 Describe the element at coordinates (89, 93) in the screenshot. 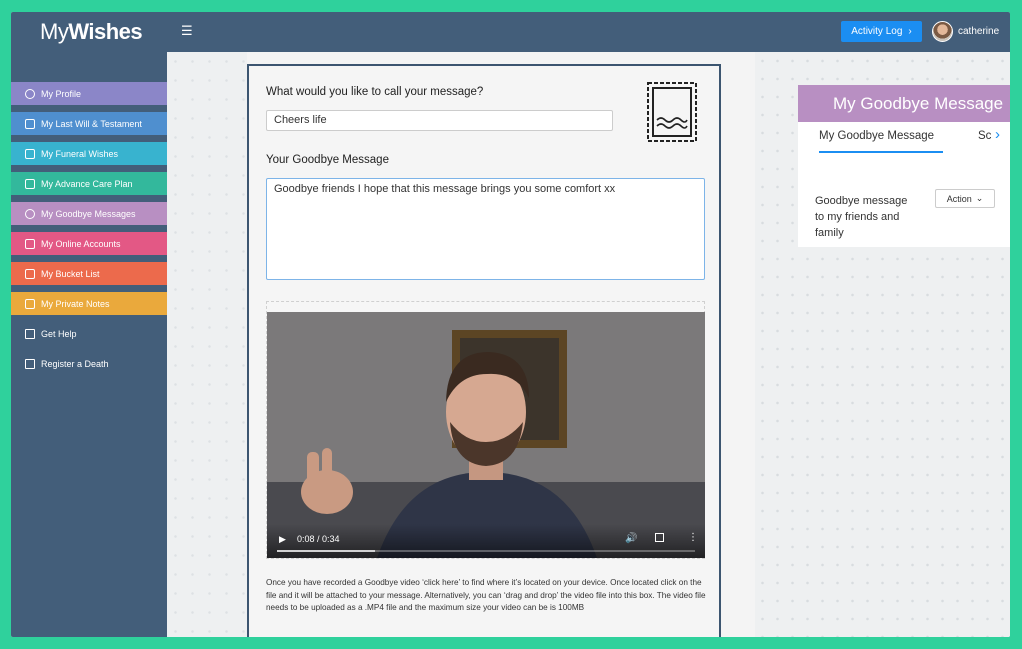

I see `sidebar-item-profile: My Profile` at that location.